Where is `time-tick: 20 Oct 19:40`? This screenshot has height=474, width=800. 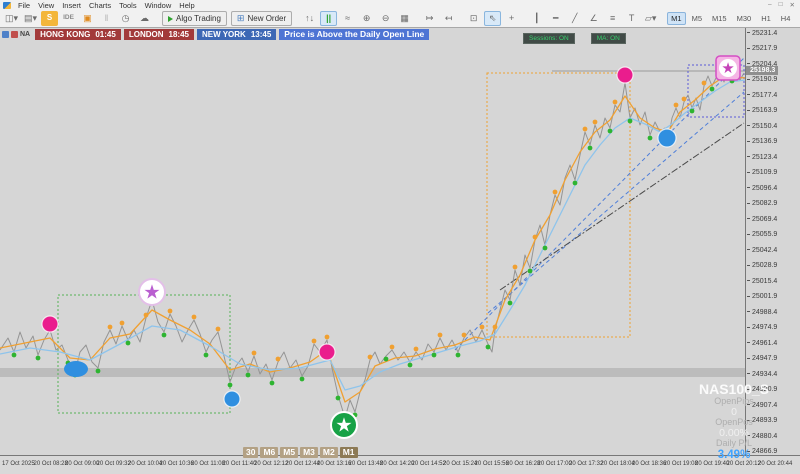 time-tick: 20 Oct 19:40 is located at coordinates (712, 464).